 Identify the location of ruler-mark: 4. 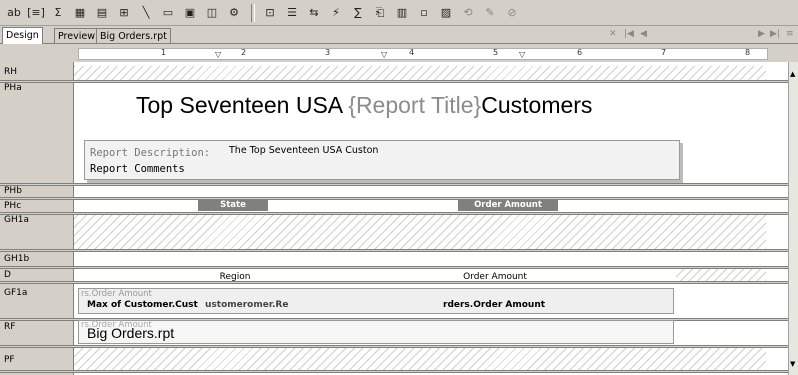
(412, 52).